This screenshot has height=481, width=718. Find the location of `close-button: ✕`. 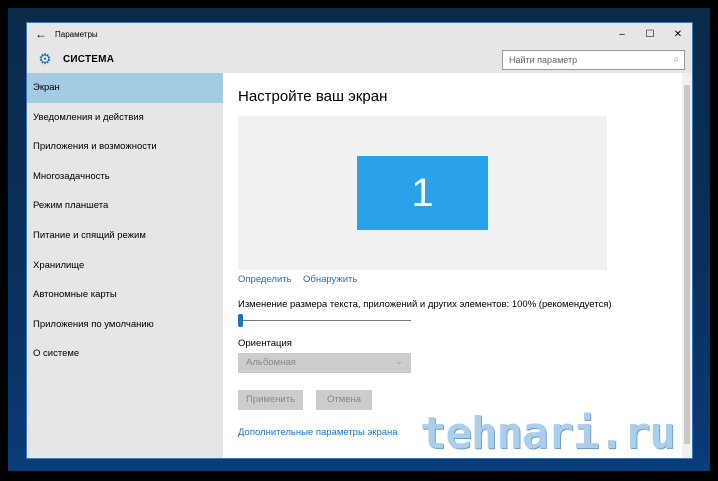

close-button: ✕ is located at coordinates (678, 34).